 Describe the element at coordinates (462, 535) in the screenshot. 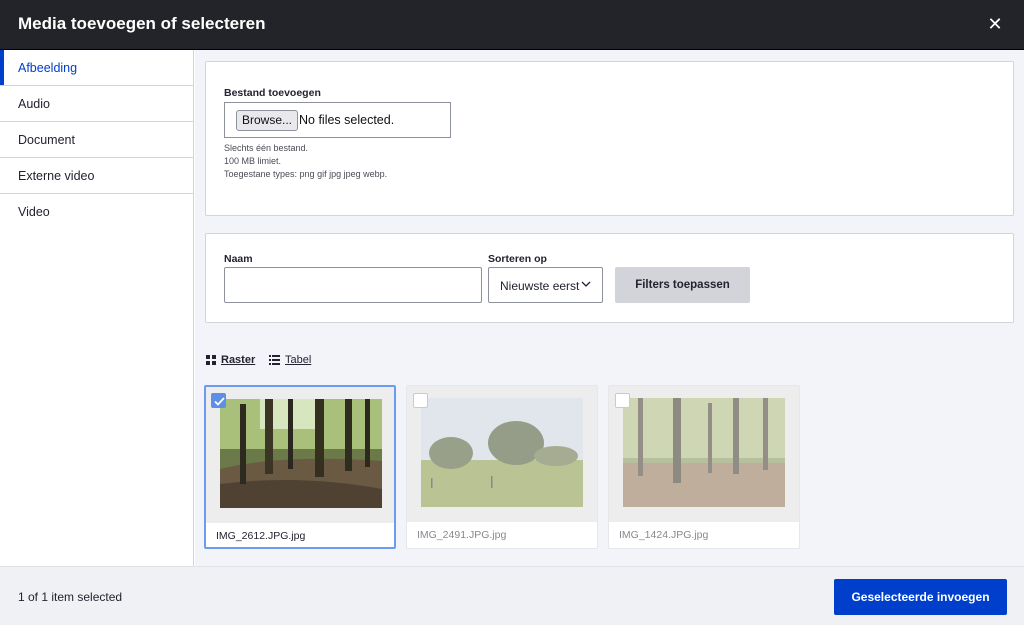

I see `media-name: IMG_2491.JPG.jpg` at that location.